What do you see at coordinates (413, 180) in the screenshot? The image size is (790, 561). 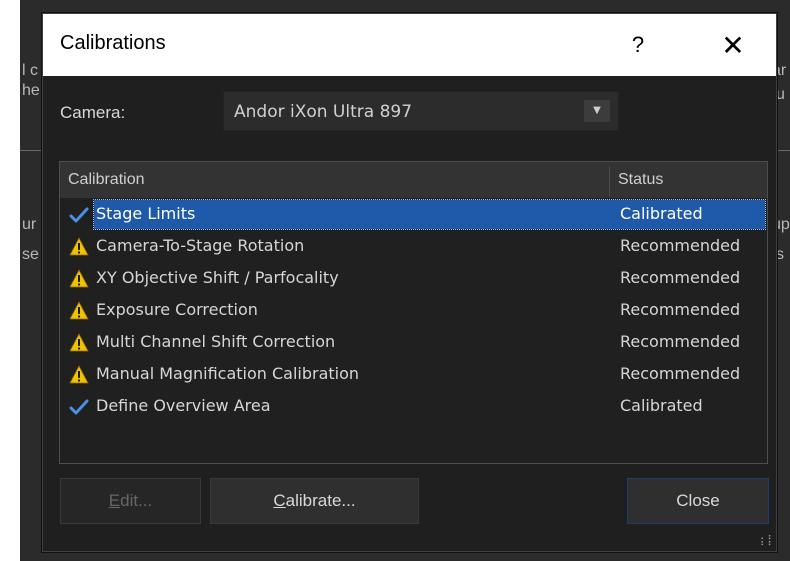 I see `list-header: Calibration Status` at bounding box center [413, 180].